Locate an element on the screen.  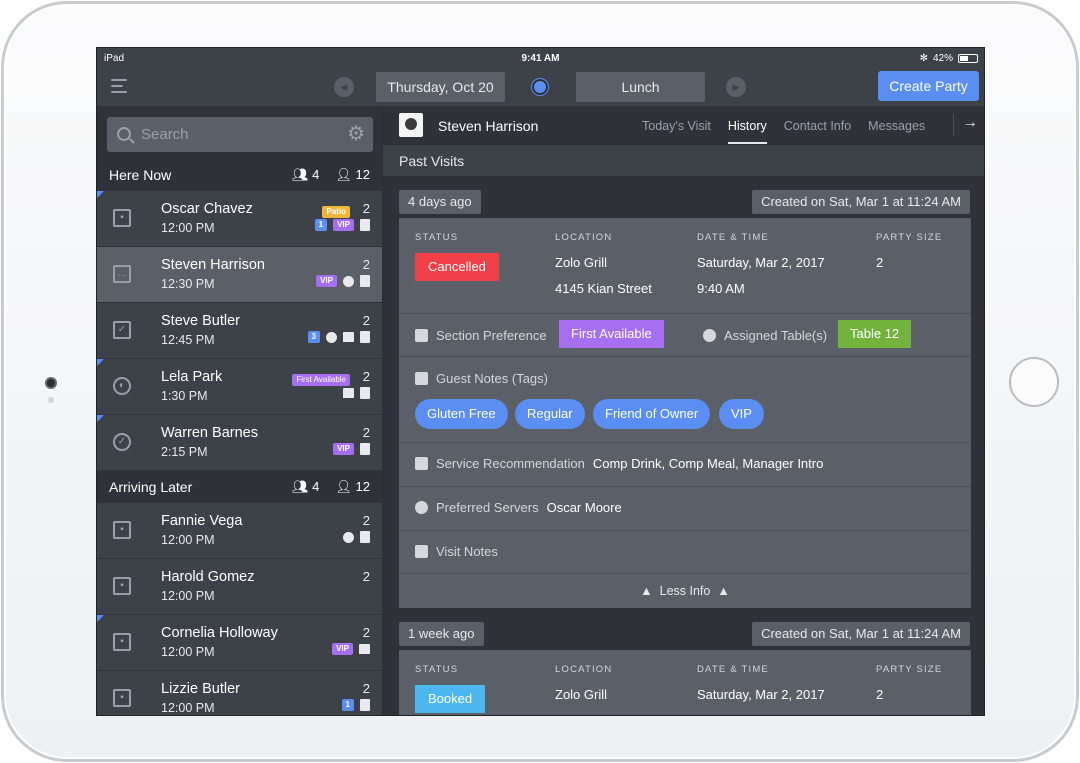
visit-time: 9:40 AM is located at coordinates (721, 288).